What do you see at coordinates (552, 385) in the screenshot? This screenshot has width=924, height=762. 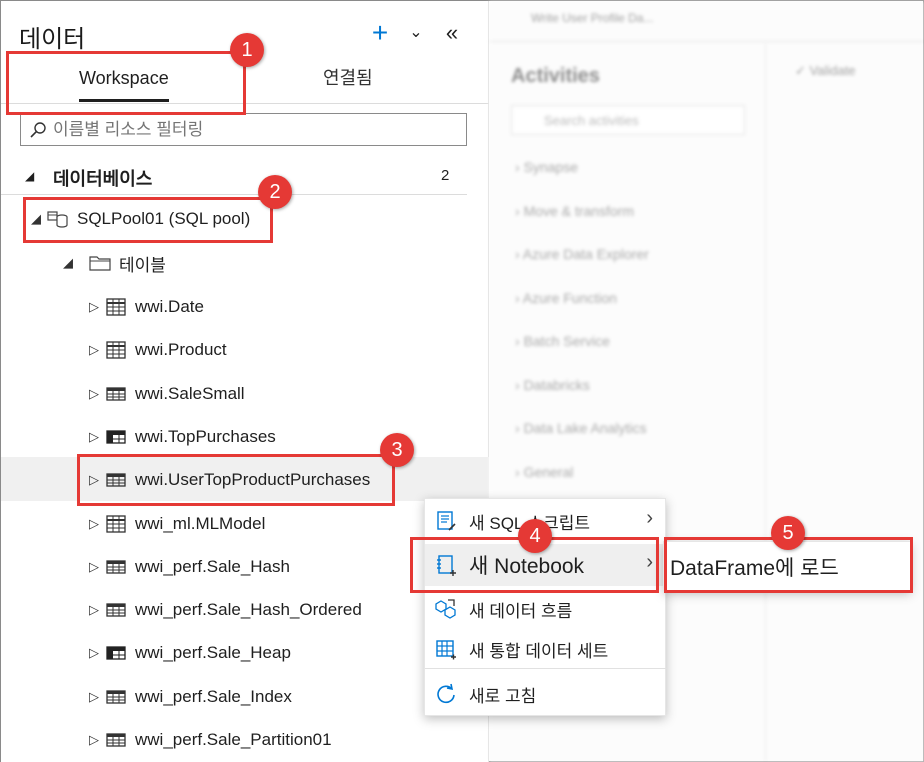 I see `activity-group: › Databricks` at bounding box center [552, 385].